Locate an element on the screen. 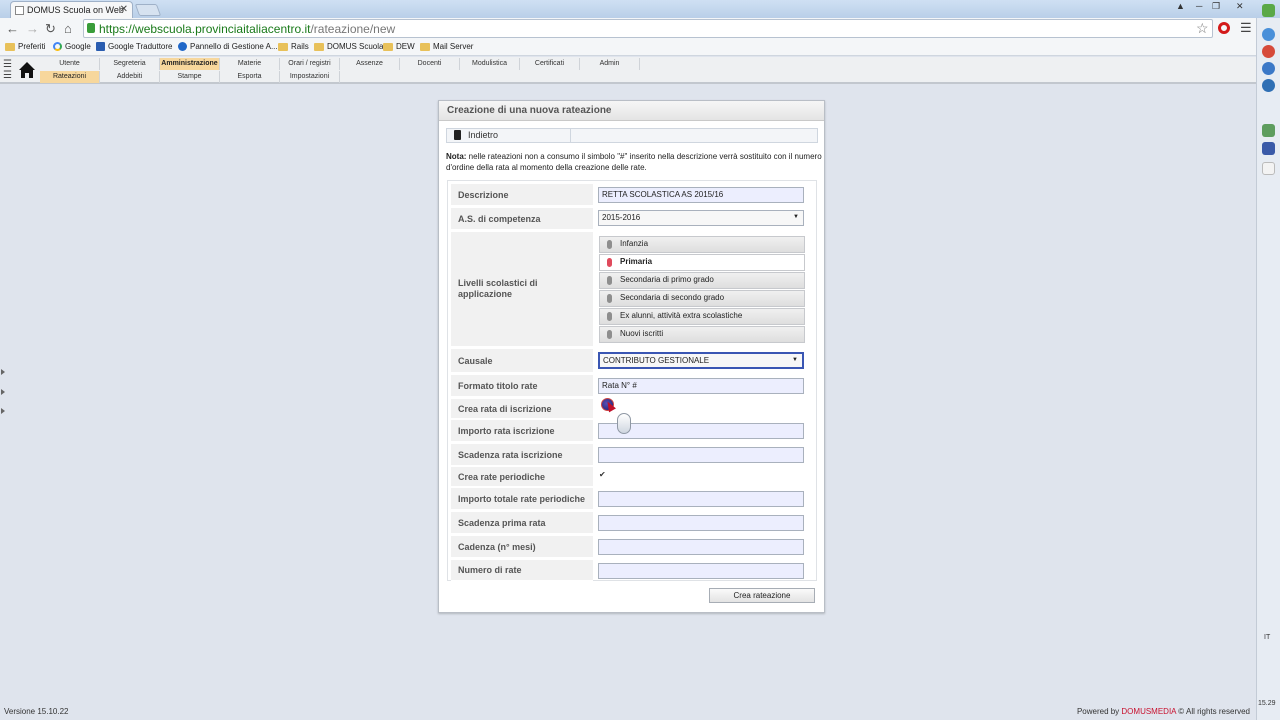 The width and height of the screenshot is (1280, 720). new-tab-button is located at coordinates (148, 10).